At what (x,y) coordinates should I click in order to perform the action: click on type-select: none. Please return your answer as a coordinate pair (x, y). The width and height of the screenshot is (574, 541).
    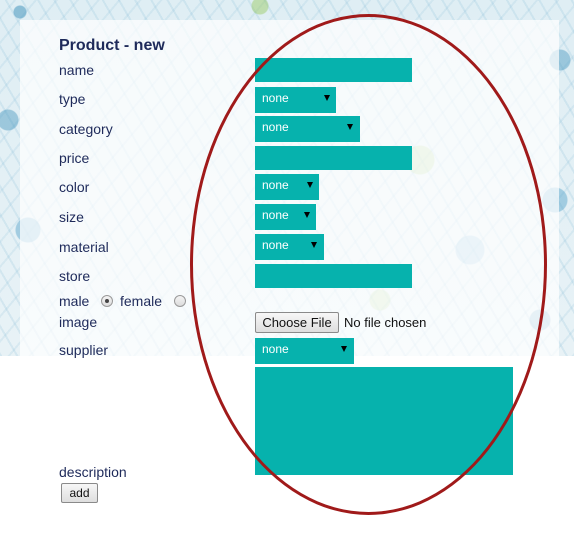
    Looking at the image, I should click on (295, 100).